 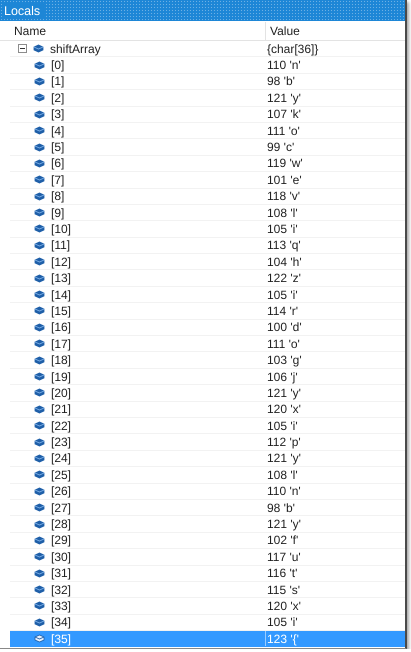 I want to click on tree-row: [25] 108 'l', so click(x=207, y=475).